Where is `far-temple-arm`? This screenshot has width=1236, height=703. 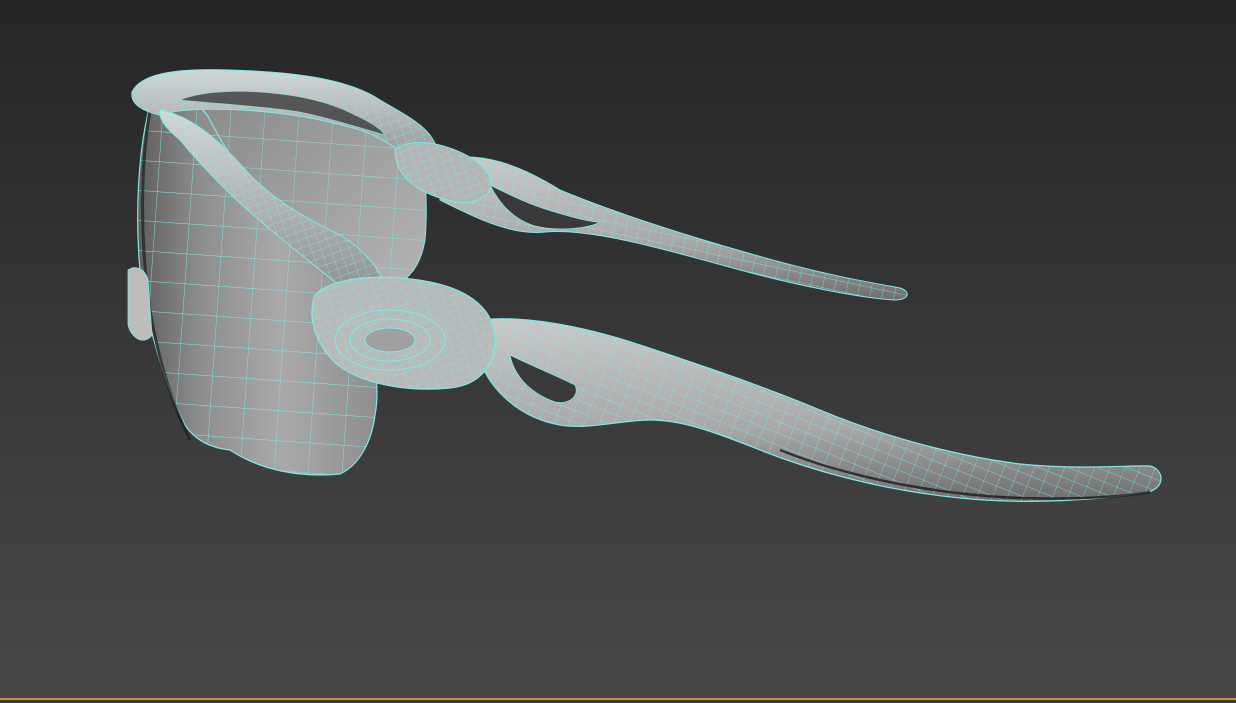 far-temple-arm is located at coordinates (673, 228).